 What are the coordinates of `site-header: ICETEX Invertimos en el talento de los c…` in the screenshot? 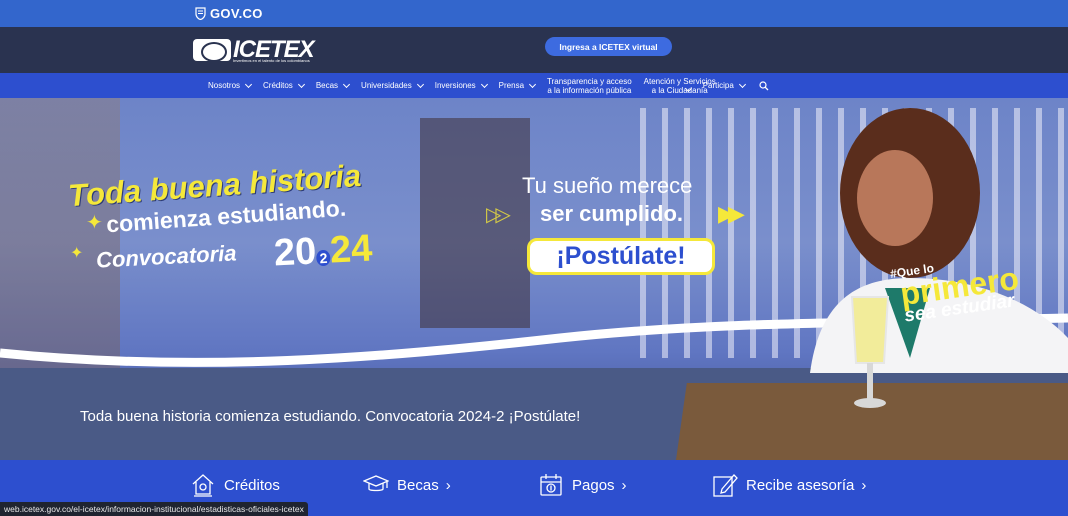 It's located at (534, 50).